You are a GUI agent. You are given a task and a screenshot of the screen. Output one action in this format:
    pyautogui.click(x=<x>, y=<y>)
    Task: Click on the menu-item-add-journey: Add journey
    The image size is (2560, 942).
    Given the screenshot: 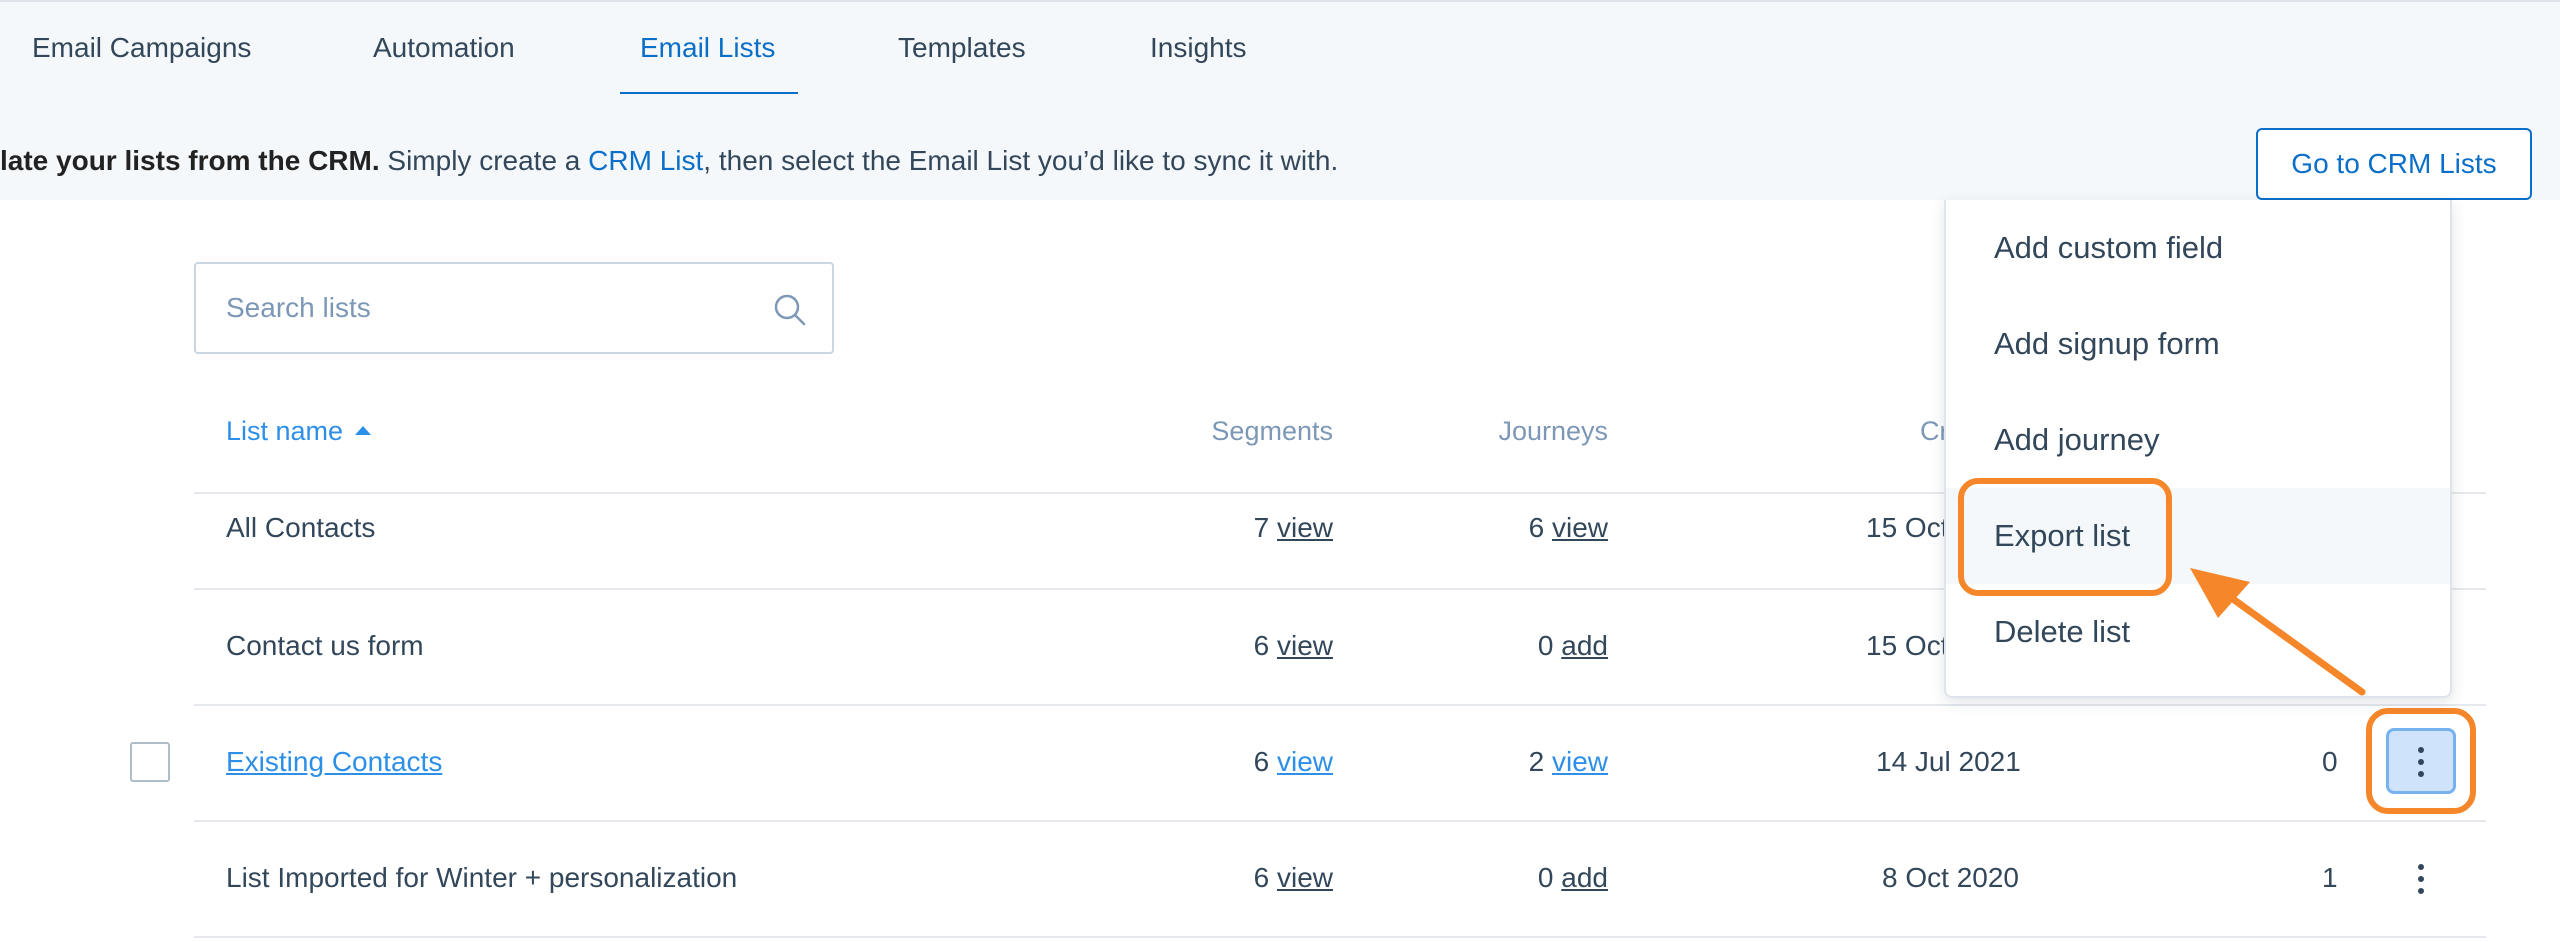 What is the action you would take?
    pyautogui.click(x=2198, y=440)
    